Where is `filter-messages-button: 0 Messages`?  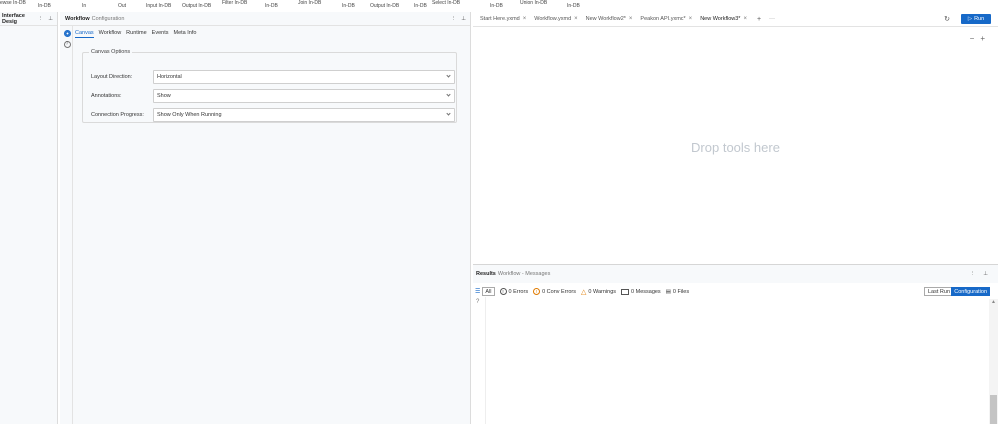
filter-messages-button: 0 Messages is located at coordinates (641, 291).